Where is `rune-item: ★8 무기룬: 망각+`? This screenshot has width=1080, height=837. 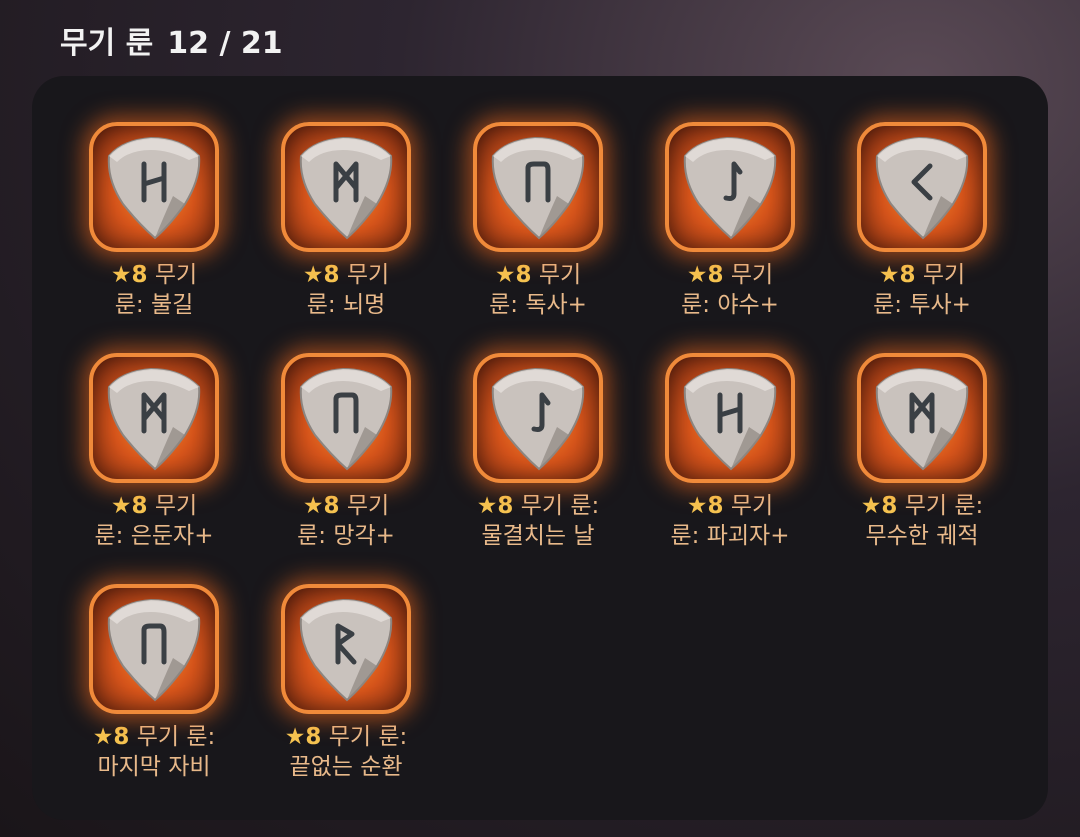
rune-item: ★8 무기룬: 망각+ is located at coordinates (346, 468).